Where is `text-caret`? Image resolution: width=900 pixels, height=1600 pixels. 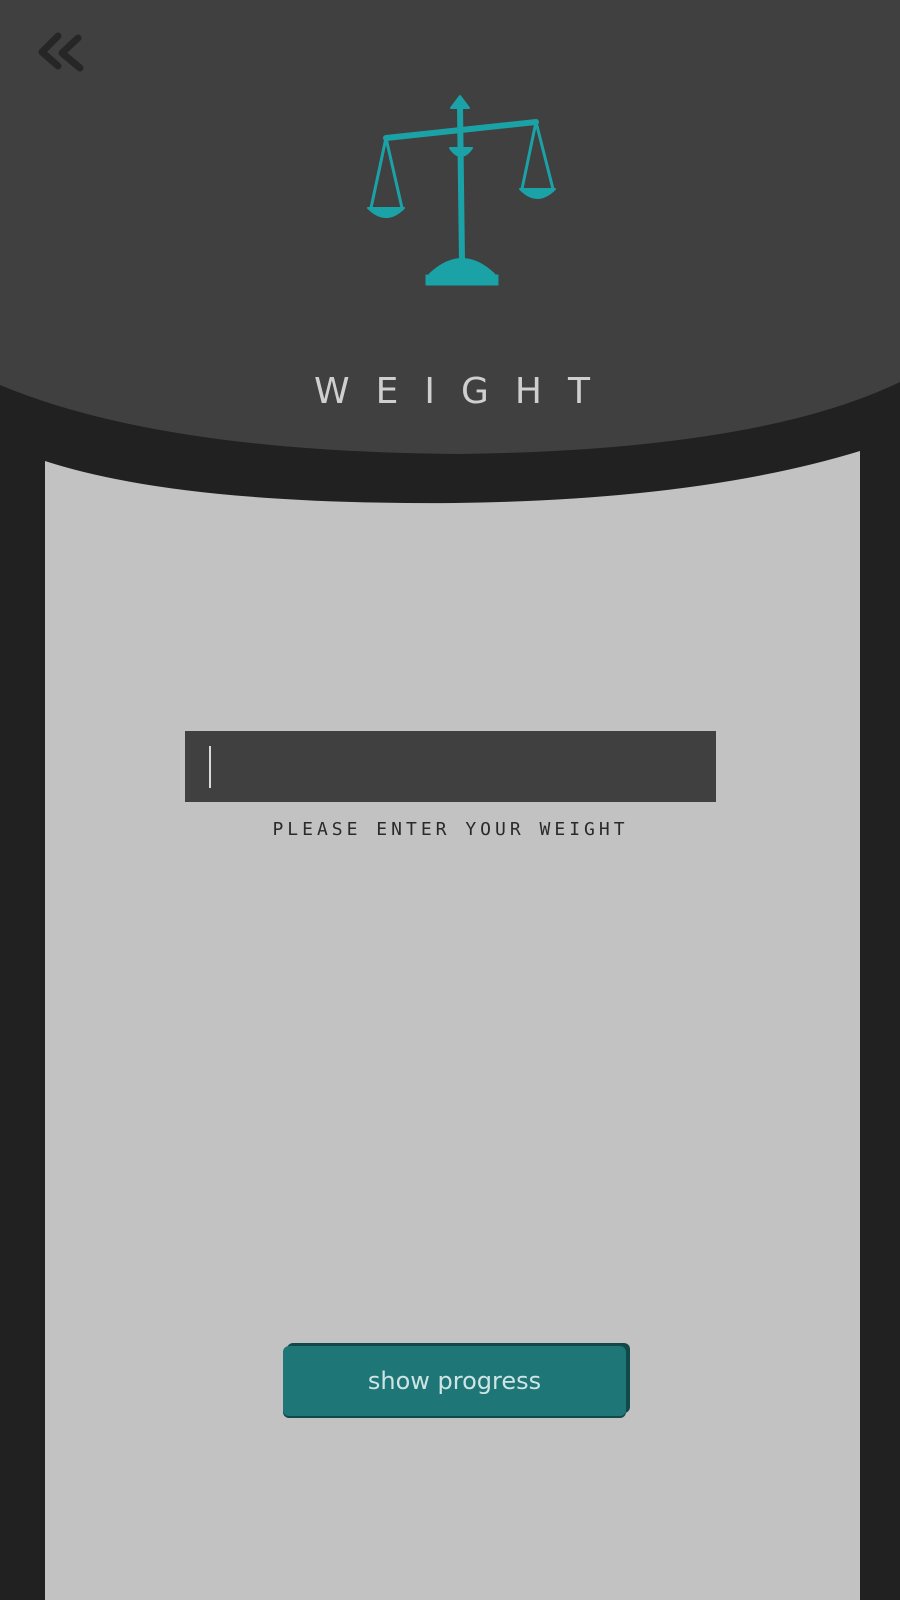
text-caret is located at coordinates (210, 767).